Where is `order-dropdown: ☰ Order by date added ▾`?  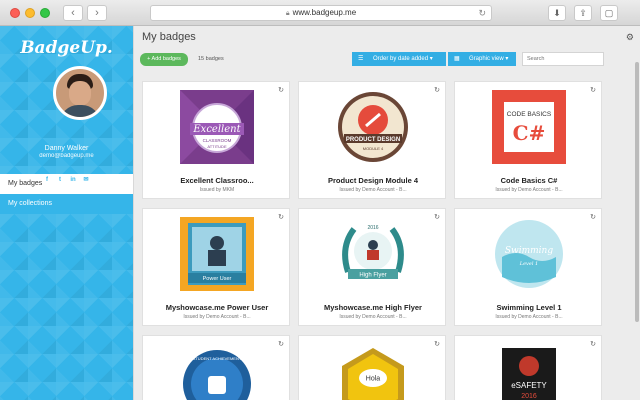 order-dropdown: ☰ Order by date added ▾ is located at coordinates (399, 59).